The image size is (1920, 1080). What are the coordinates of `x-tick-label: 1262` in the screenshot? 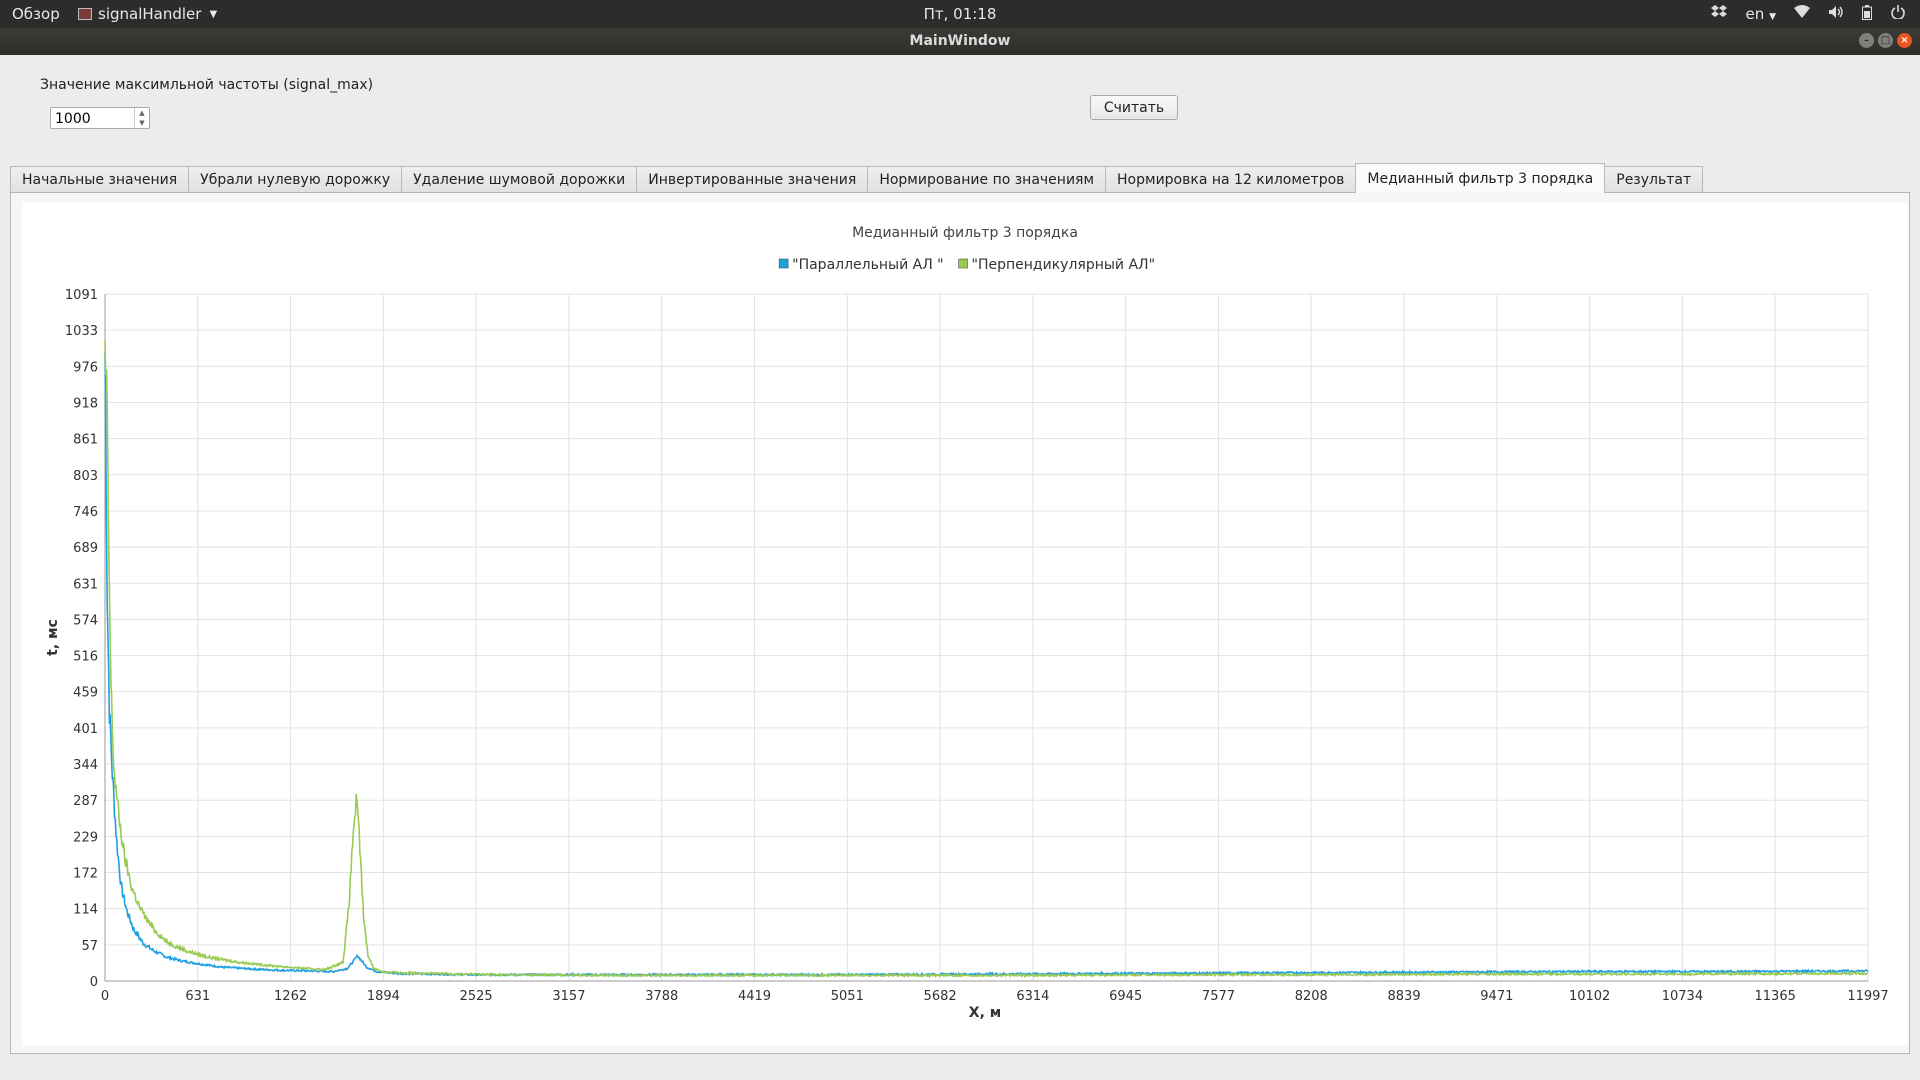 It's located at (290, 996).